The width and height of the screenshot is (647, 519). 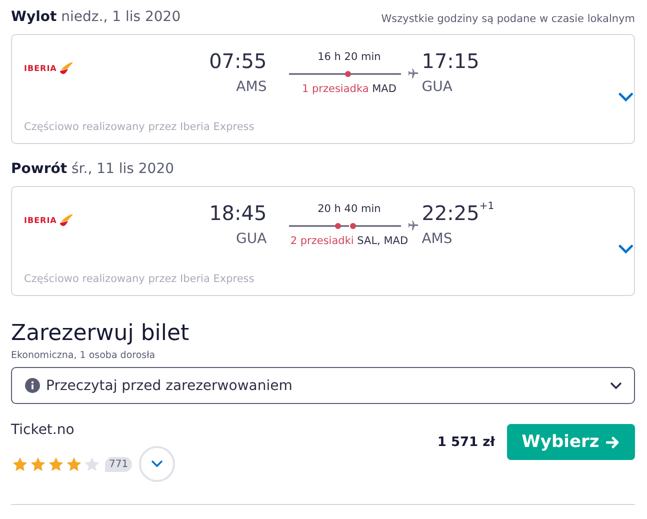 What do you see at coordinates (42, 430) in the screenshot?
I see `provider-name: Ticket.no` at bounding box center [42, 430].